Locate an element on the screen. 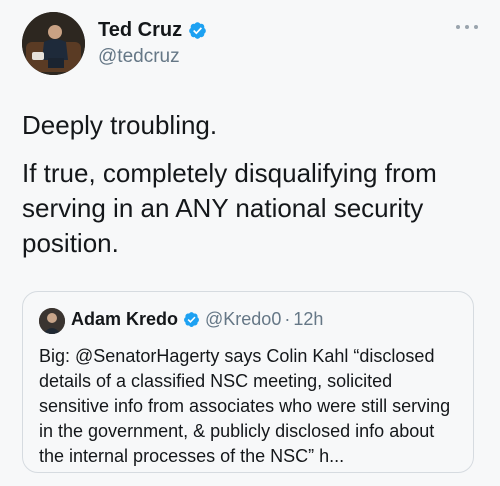 Image resolution: width=500 pixels, height=486 pixels. author-avatar is located at coordinates (53, 43).